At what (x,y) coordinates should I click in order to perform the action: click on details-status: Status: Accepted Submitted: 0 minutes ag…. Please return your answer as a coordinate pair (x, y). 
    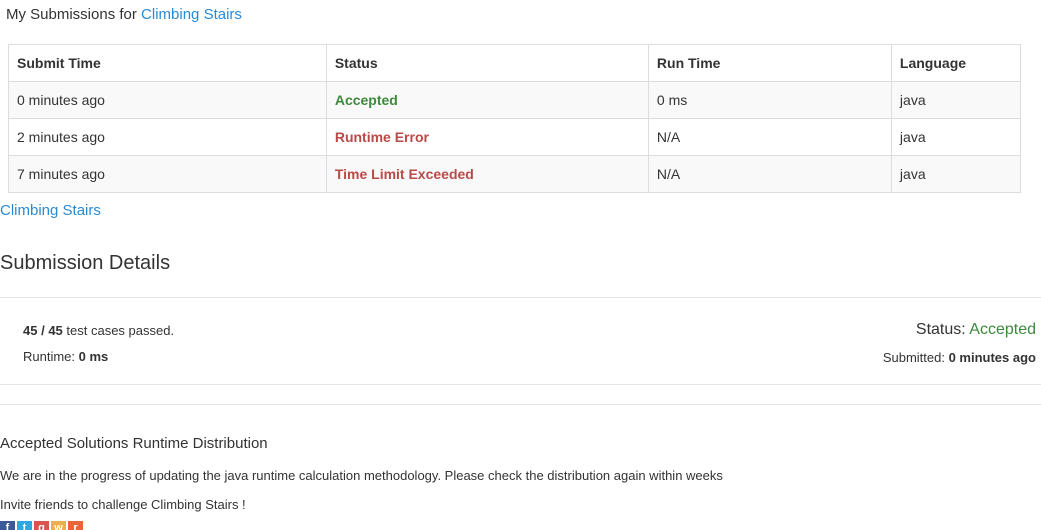
    Looking at the image, I should click on (959, 344).